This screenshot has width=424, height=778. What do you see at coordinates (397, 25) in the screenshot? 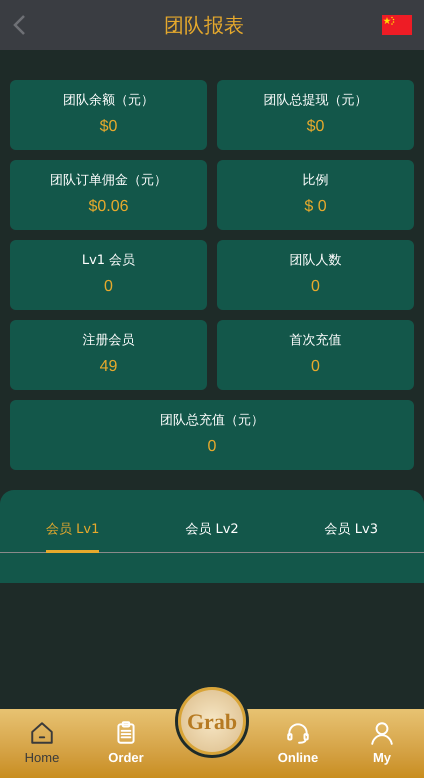
I see `flag-icon` at bounding box center [397, 25].